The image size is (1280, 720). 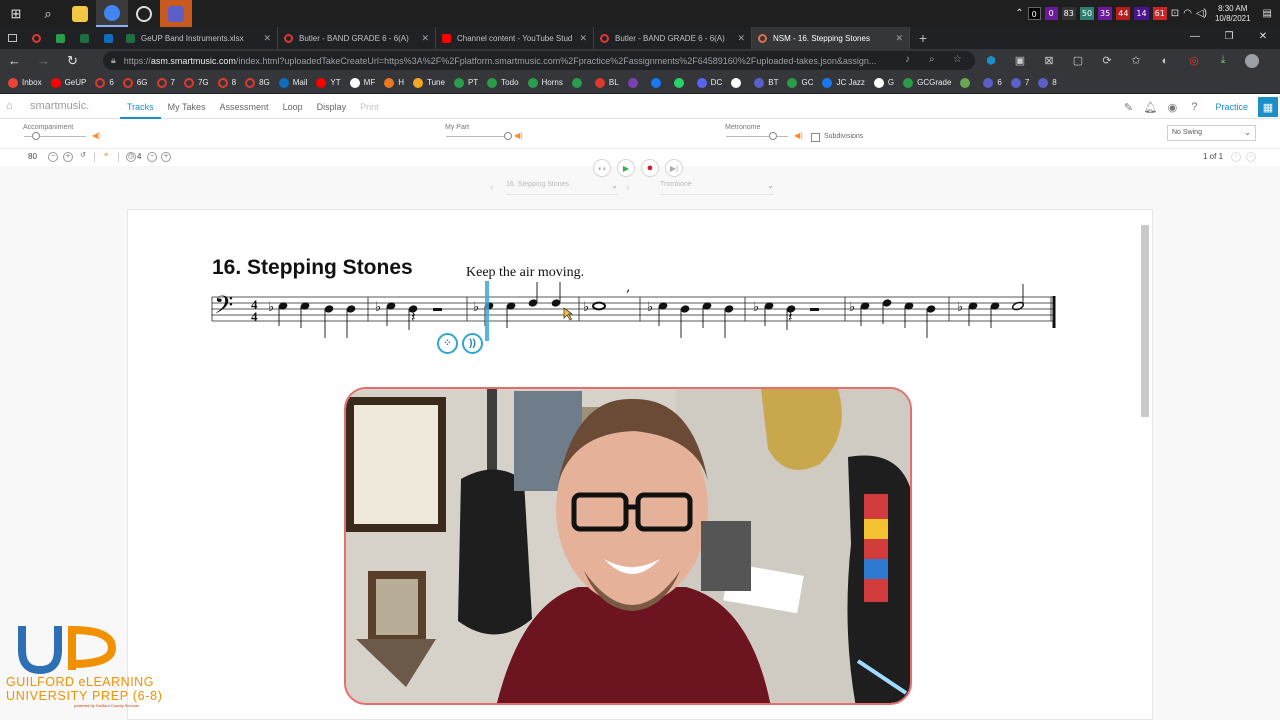 What do you see at coordinates (140, 107) in the screenshot?
I see `tab-tracks: Tracks` at bounding box center [140, 107].